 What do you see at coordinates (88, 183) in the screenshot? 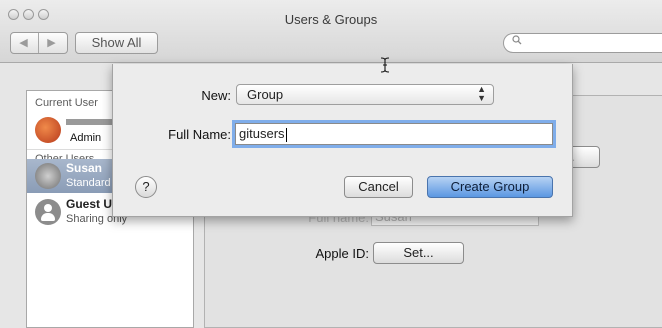
I see `user-role: Standard` at bounding box center [88, 183].